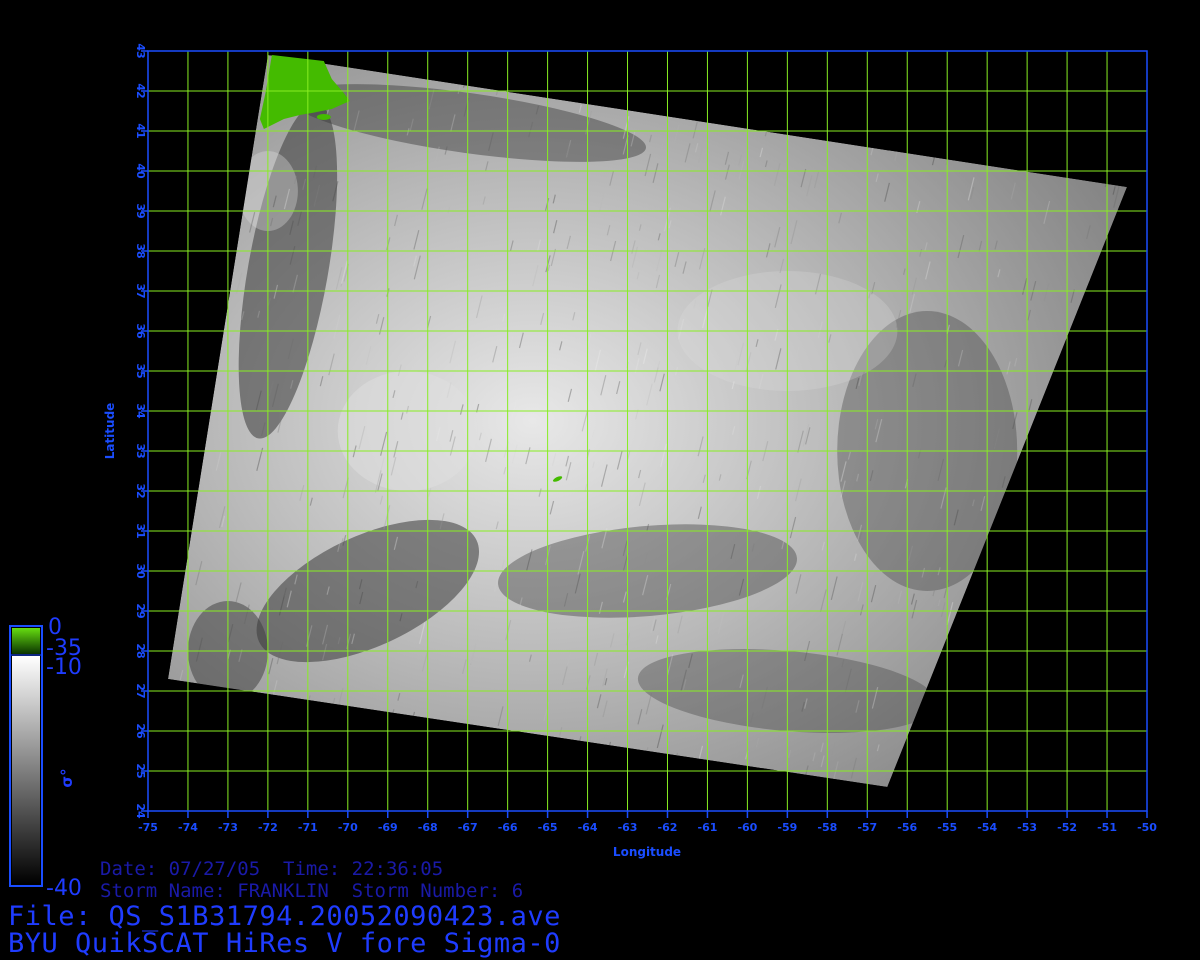  Describe the element at coordinates (110, 431) in the screenshot. I see `y-axis-label: Latitude` at that location.